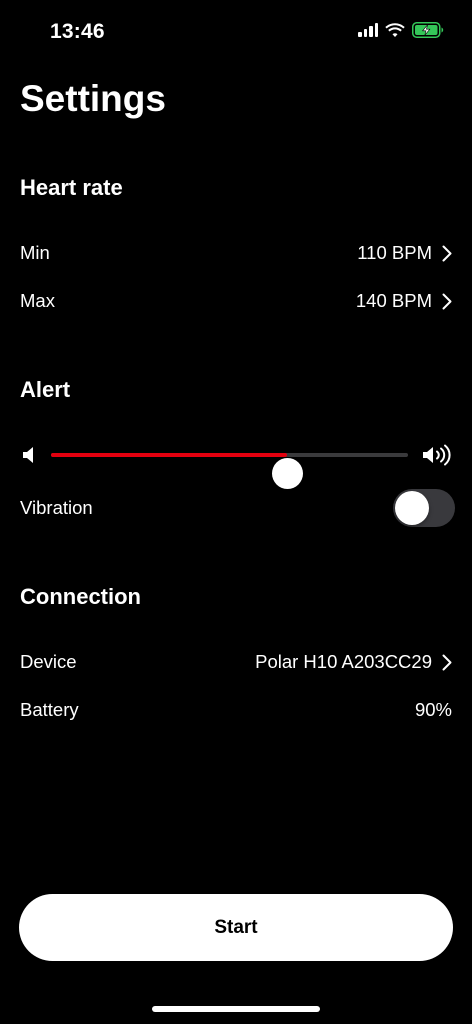 The width and height of the screenshot is (472, 1024). Describe the element at coordinates (80, 596) in the screenshot. I see `connection-section-title: Connection` at that location.